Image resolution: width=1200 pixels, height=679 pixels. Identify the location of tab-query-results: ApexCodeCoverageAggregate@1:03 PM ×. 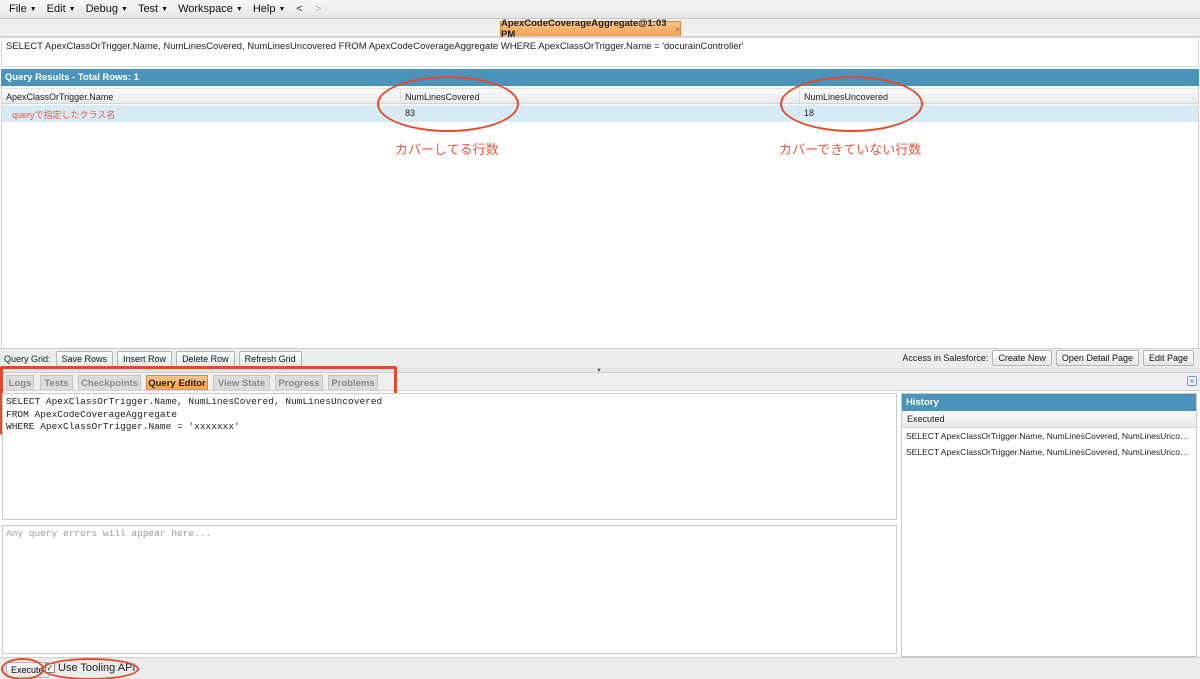
(590, 29).